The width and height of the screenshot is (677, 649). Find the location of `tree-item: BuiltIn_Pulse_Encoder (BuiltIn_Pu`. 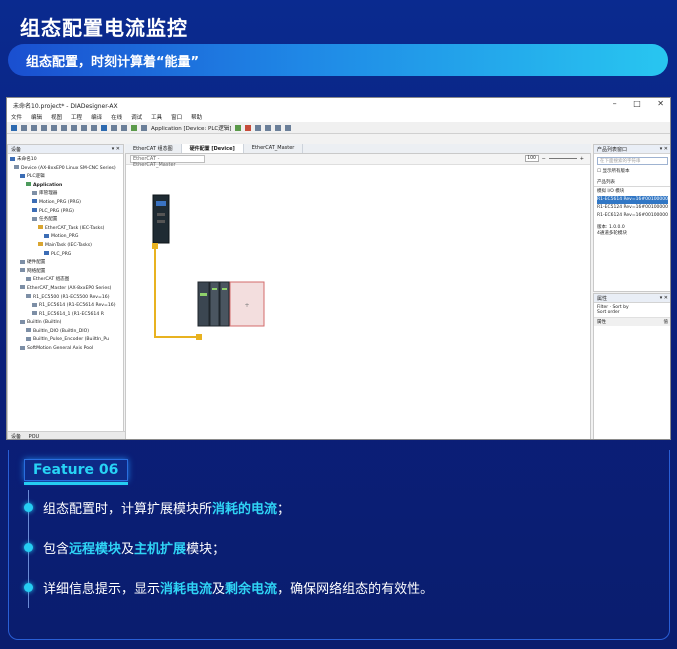

tree-item: BuiltIn_Pulse_Encoder (BuiltIn_Pu is located at coordinates (65, 340).